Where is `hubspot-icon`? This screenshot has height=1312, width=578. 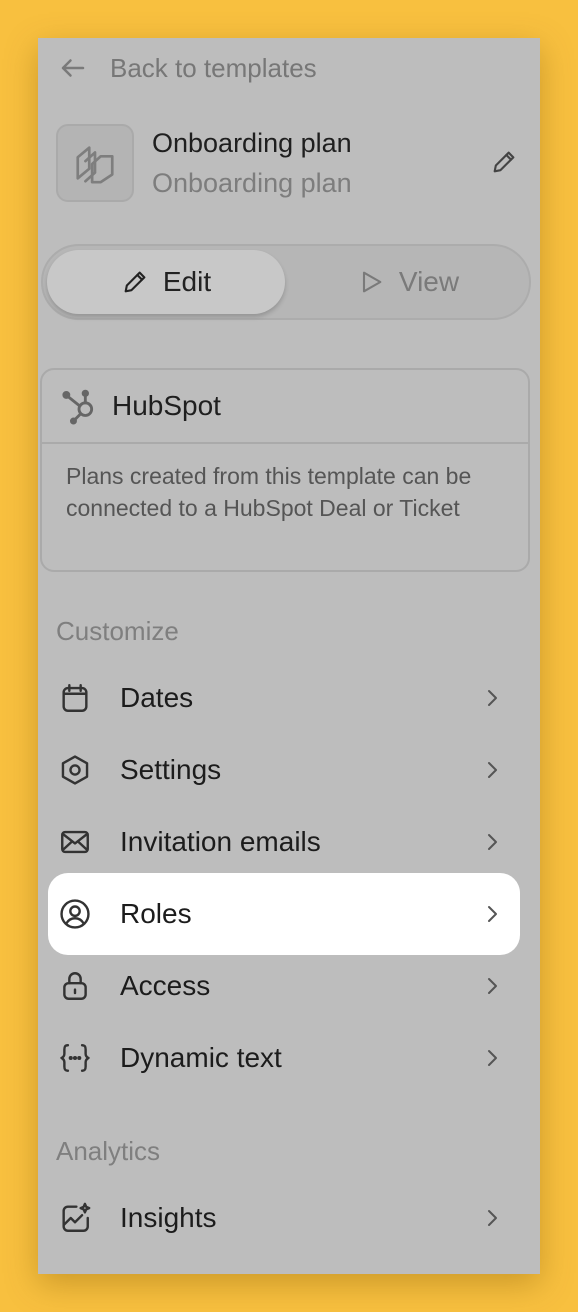
hubspot-icon is located at coordinates (78, 407).